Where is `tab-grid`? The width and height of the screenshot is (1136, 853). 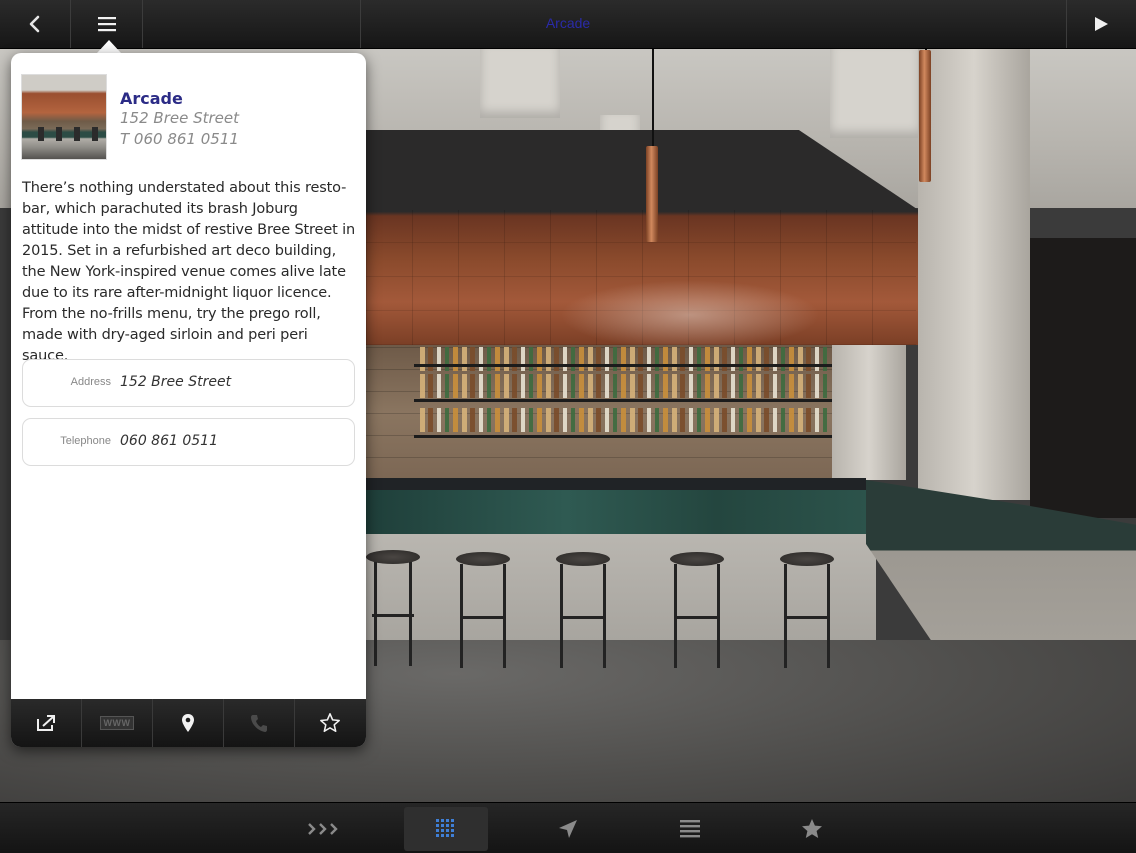 tab-grid is located at coordinates (446, 829).